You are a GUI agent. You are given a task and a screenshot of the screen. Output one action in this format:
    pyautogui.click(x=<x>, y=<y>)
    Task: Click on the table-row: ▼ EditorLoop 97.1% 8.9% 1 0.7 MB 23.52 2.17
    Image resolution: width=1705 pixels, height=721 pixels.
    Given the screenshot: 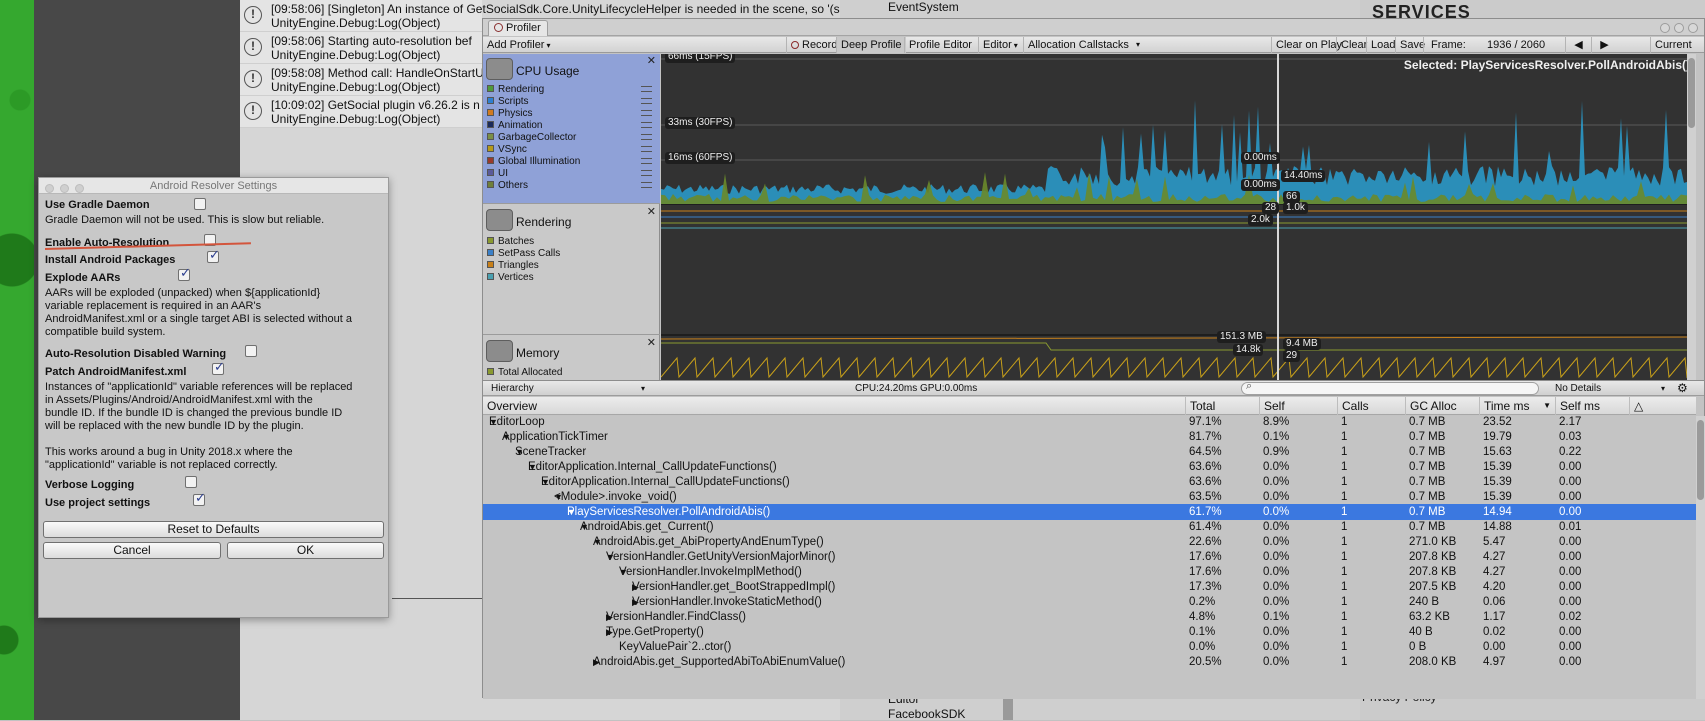 What is the action you would take?
    pyautogui.click(x=1089, y=423)
    